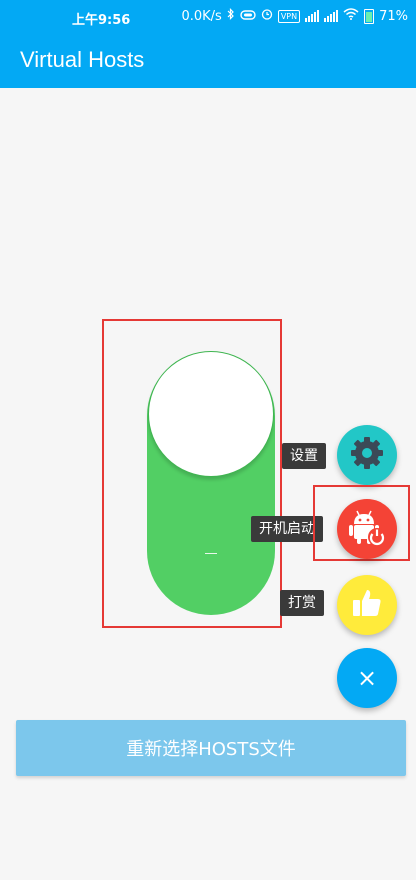  I want to click on reward-button, so click(367, 605).